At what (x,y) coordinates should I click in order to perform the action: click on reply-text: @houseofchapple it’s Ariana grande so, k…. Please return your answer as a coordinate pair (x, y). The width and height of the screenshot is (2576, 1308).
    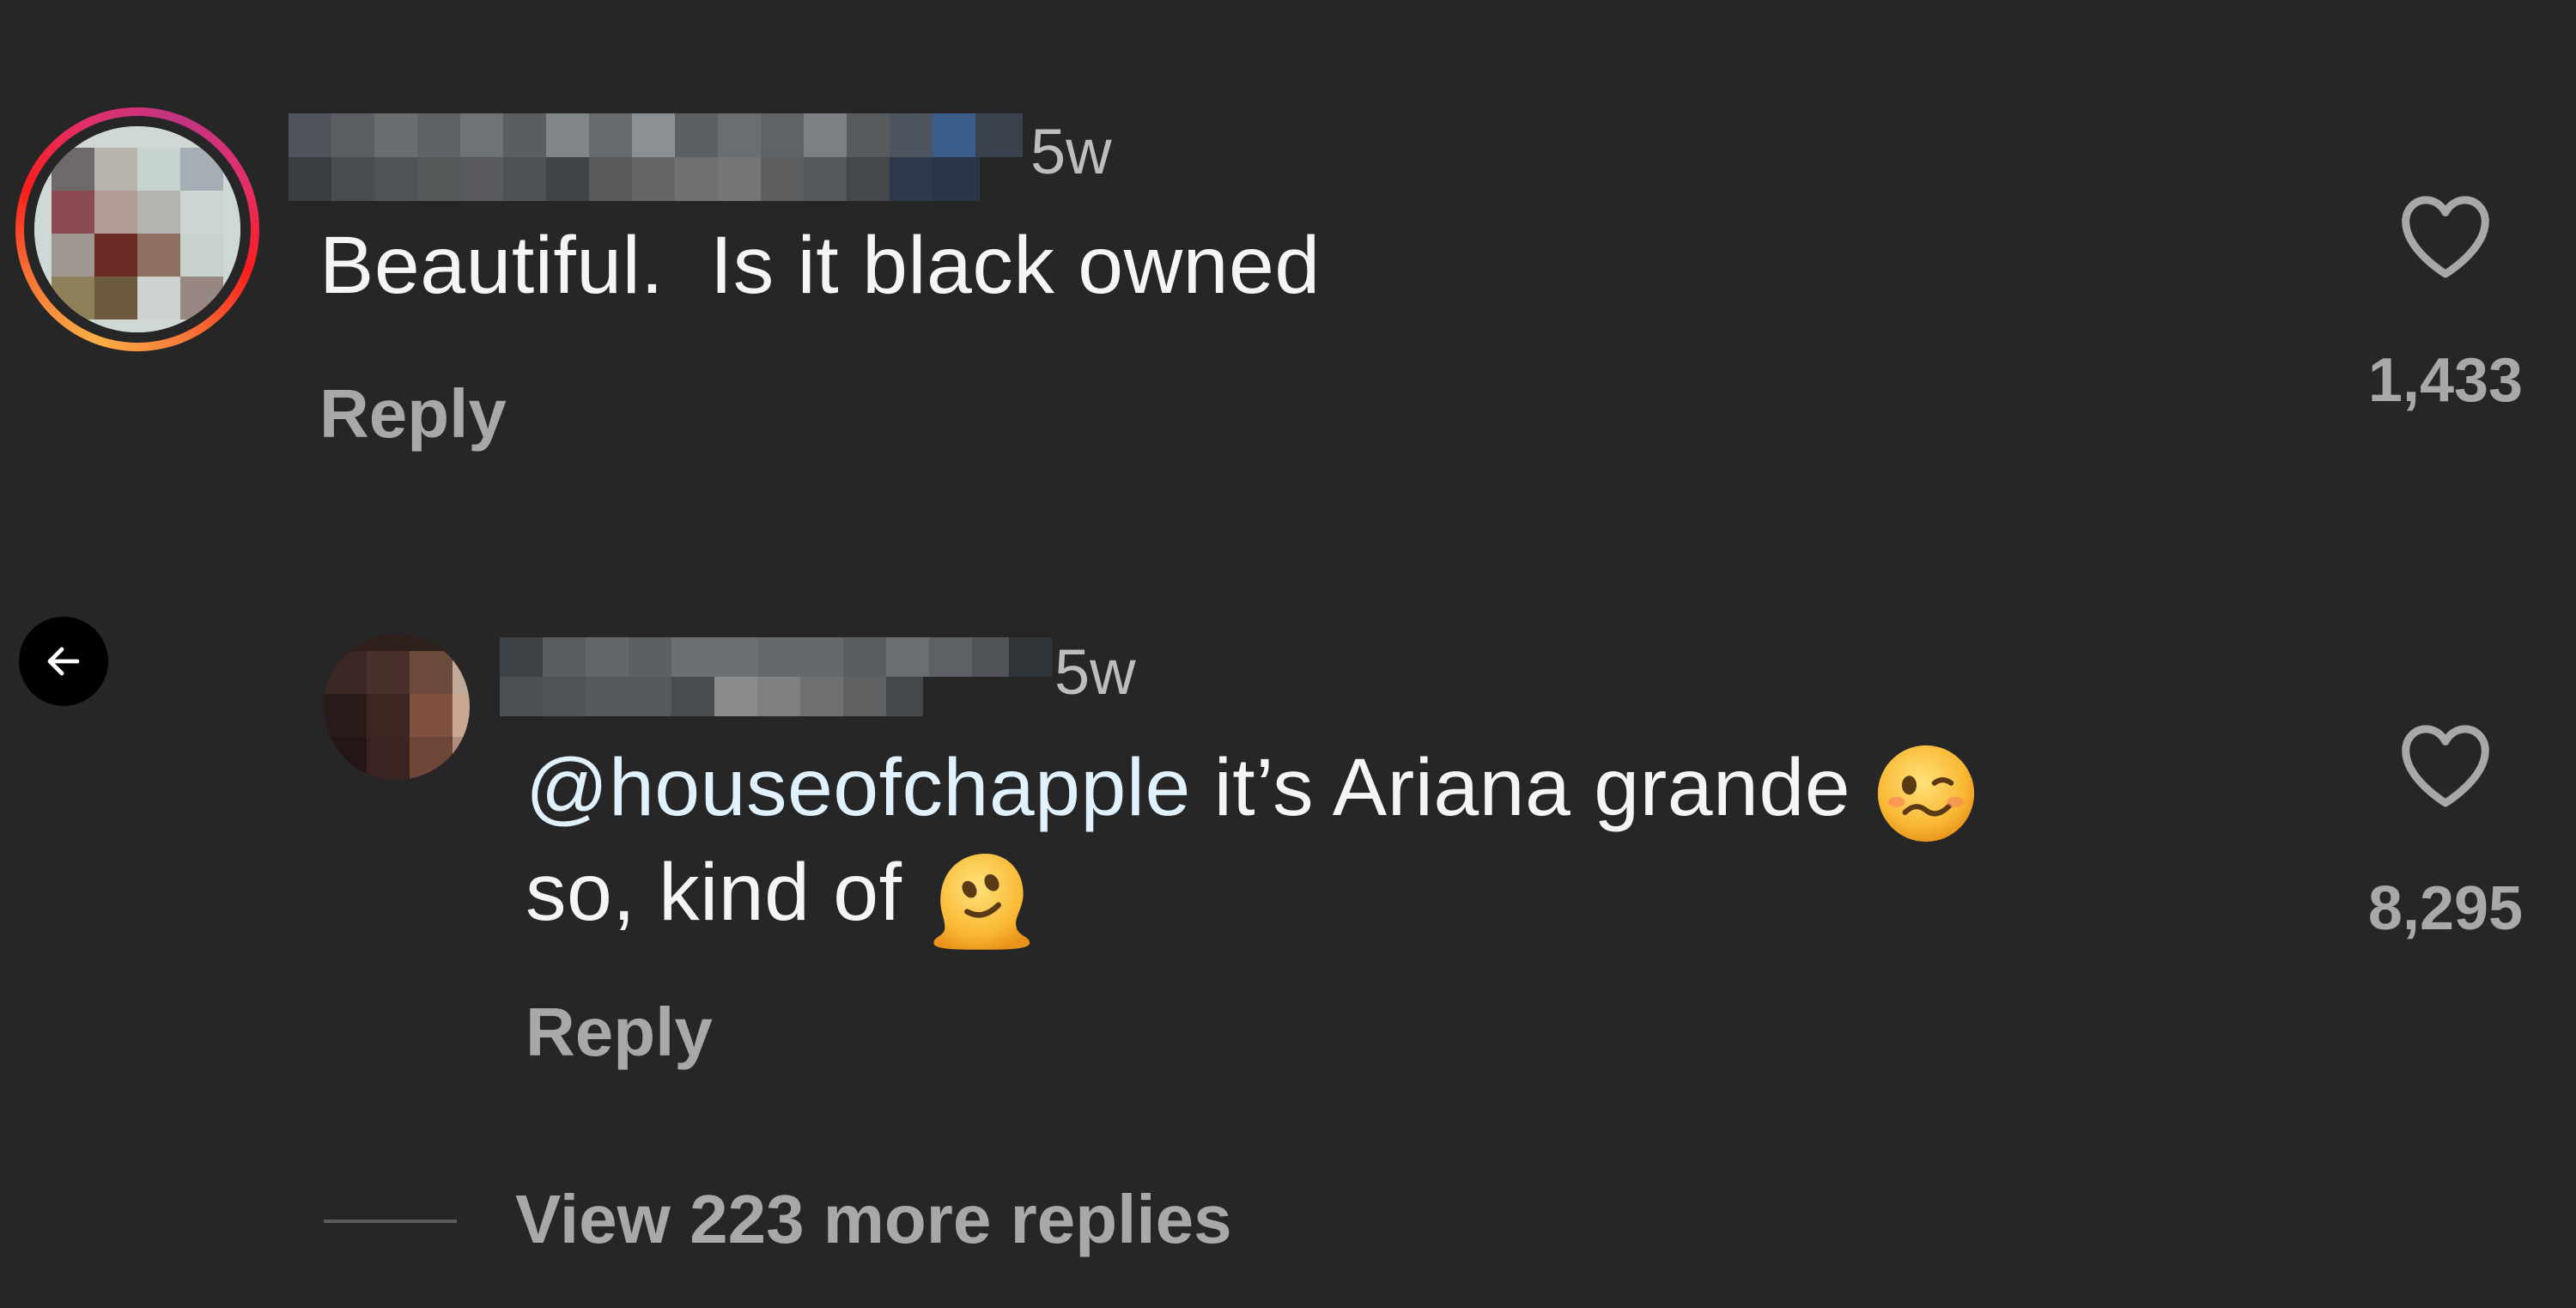
    Looking at the image, I should click on (1385, 846).